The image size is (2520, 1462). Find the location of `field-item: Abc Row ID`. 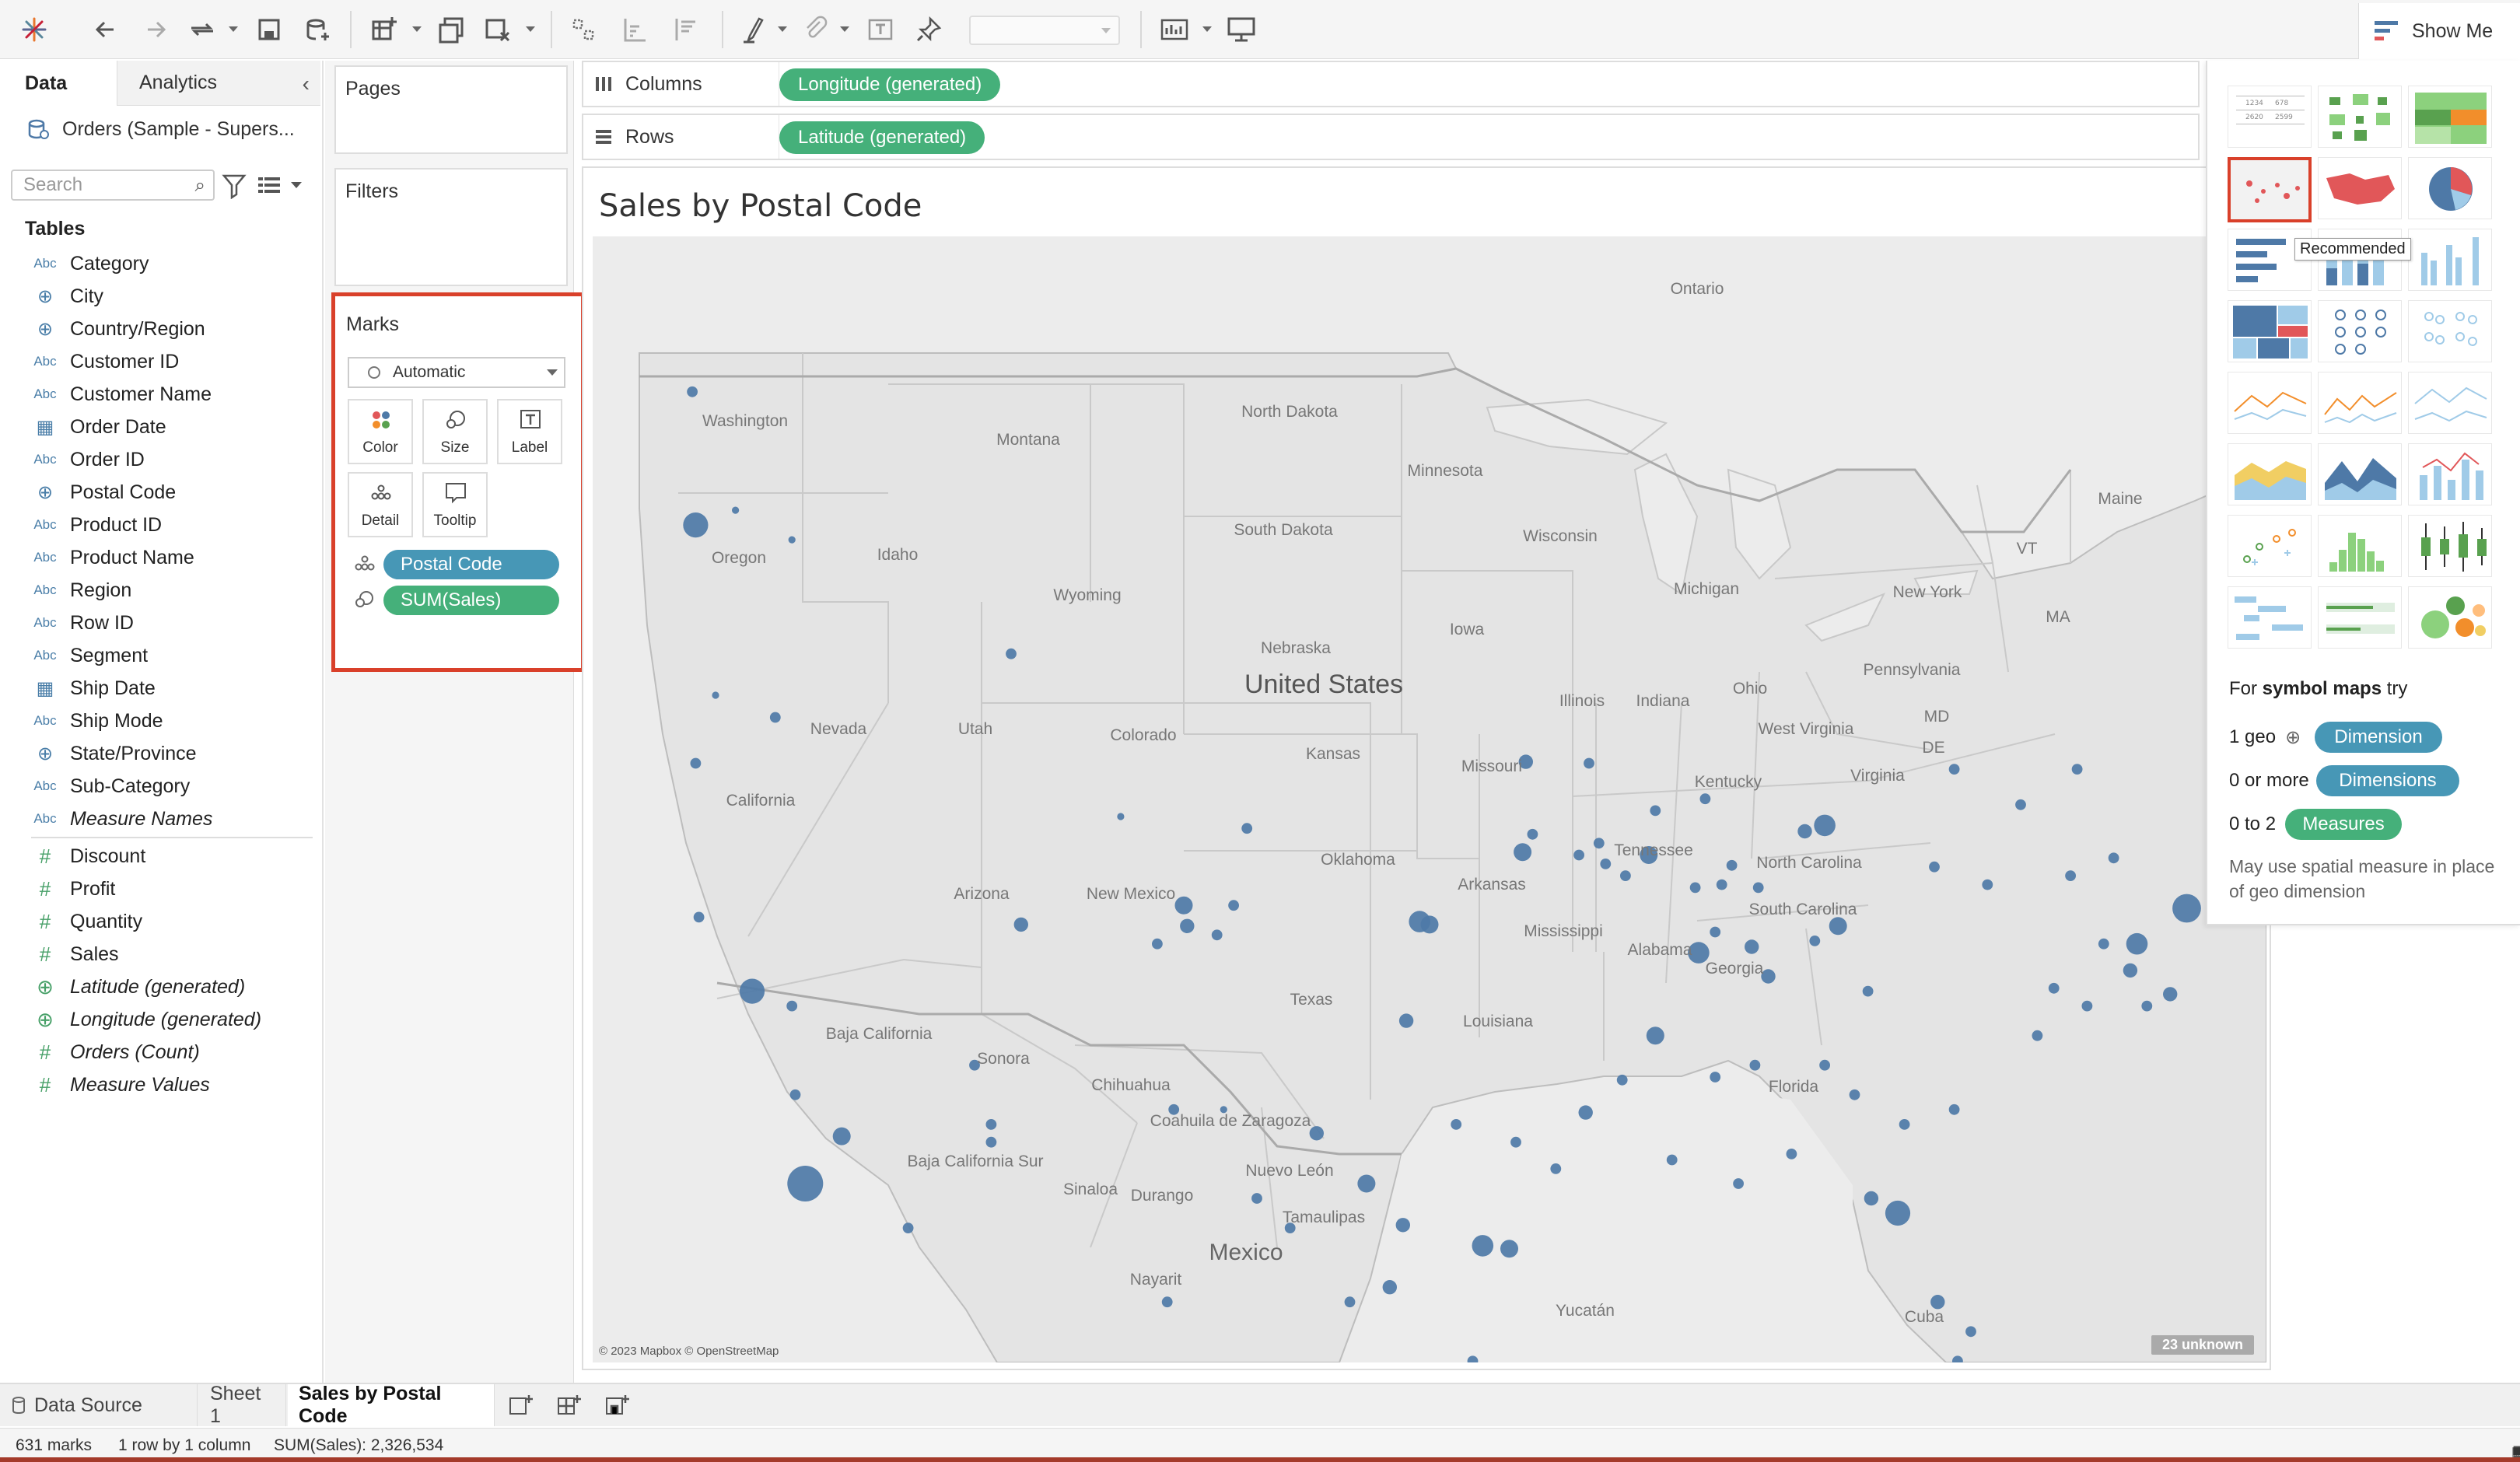

field-item: Abc Row ID is located at coordinates (161, 623).